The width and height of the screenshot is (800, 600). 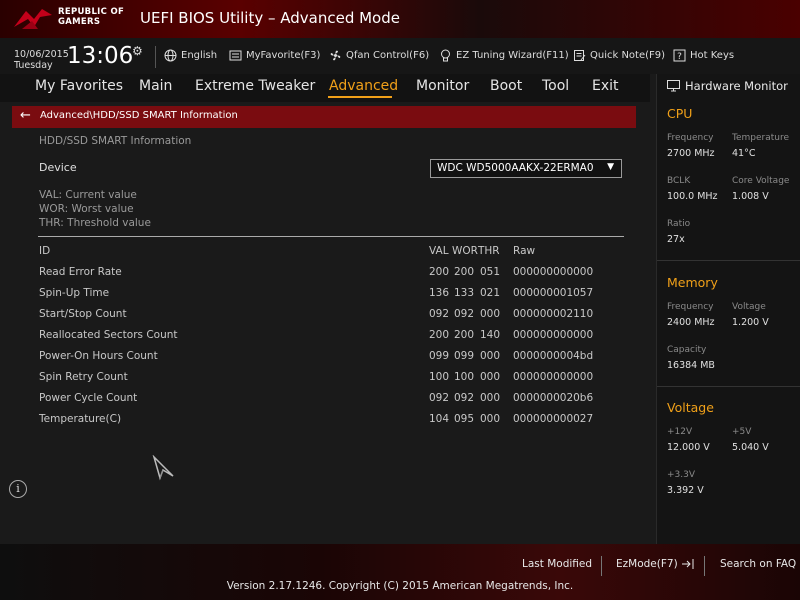 What do you see at coordinates (95, 223) in the screenshot?
I see `legend-thr: THR: Threshold value` at bounding box center [95, 223].